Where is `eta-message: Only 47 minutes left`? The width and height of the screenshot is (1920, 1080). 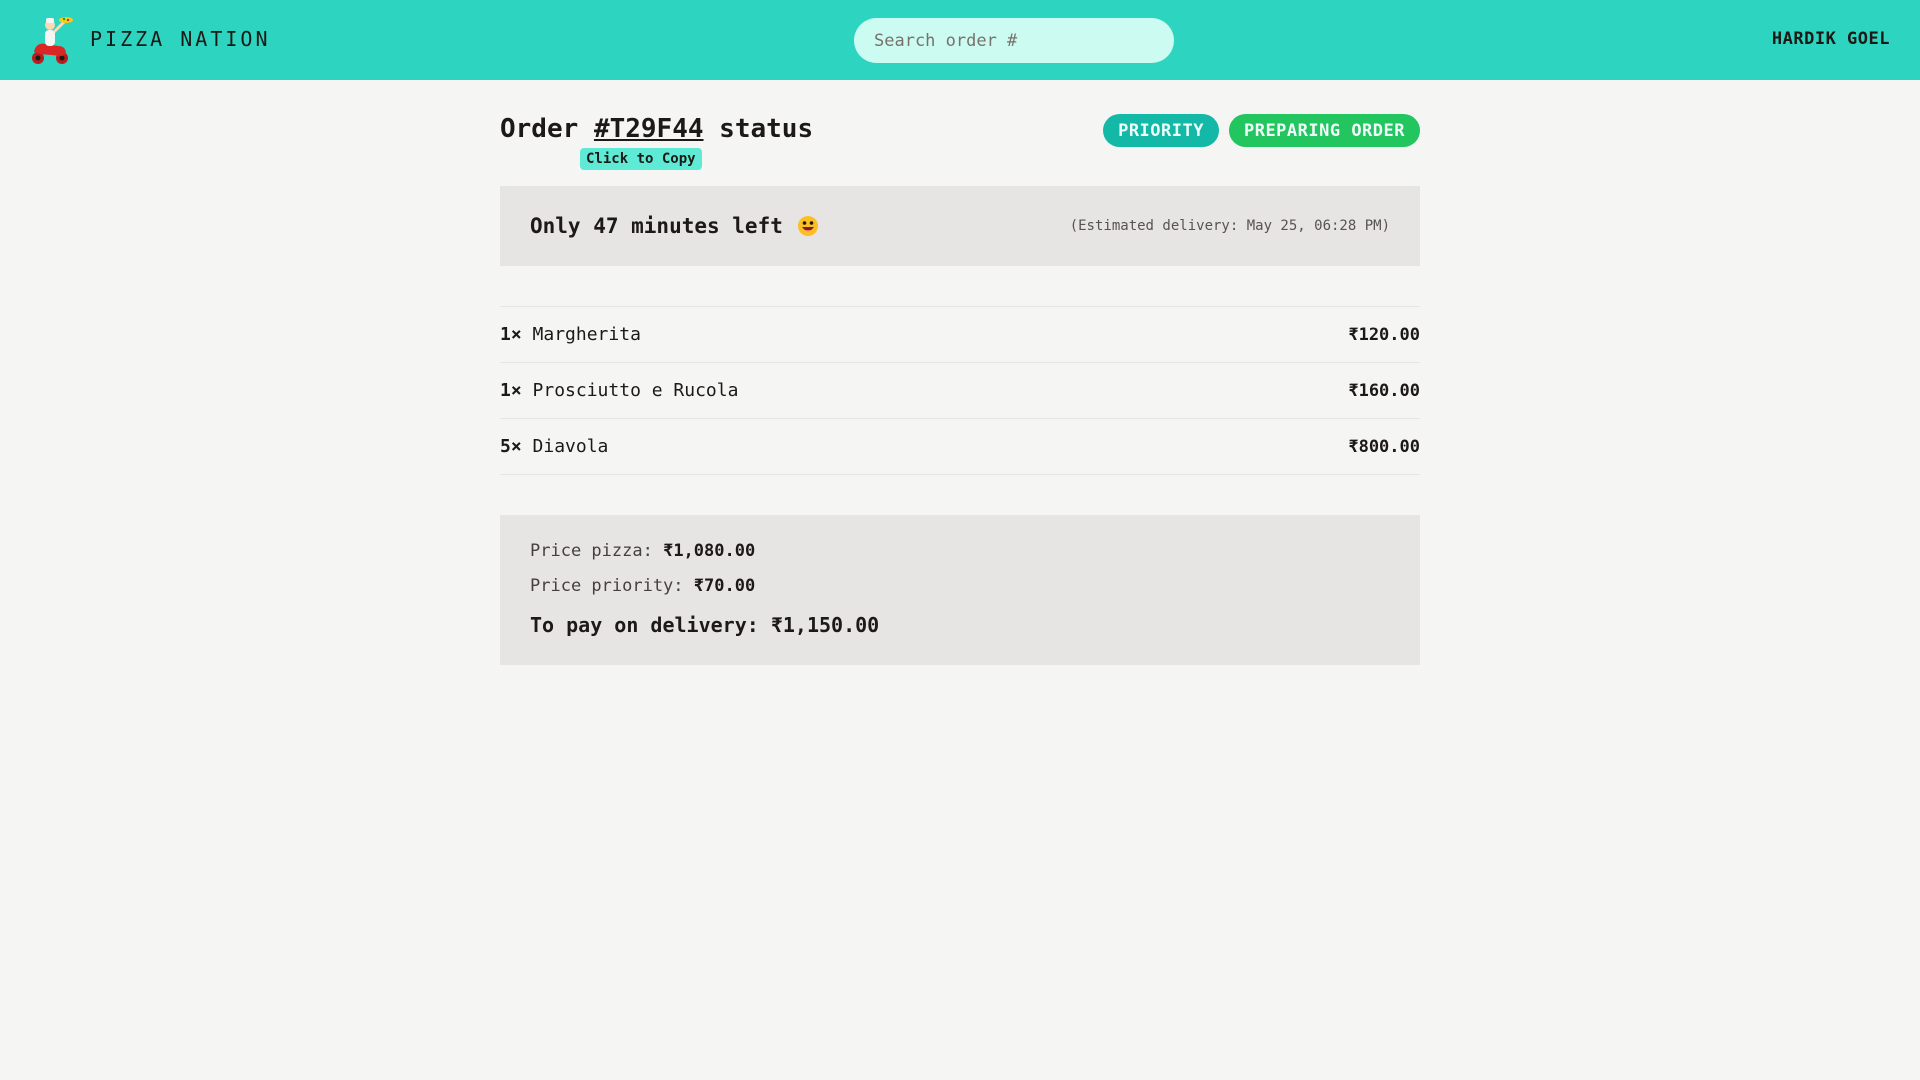
eta-message: Only 47 minutes left is located at coordinates (674, 226).